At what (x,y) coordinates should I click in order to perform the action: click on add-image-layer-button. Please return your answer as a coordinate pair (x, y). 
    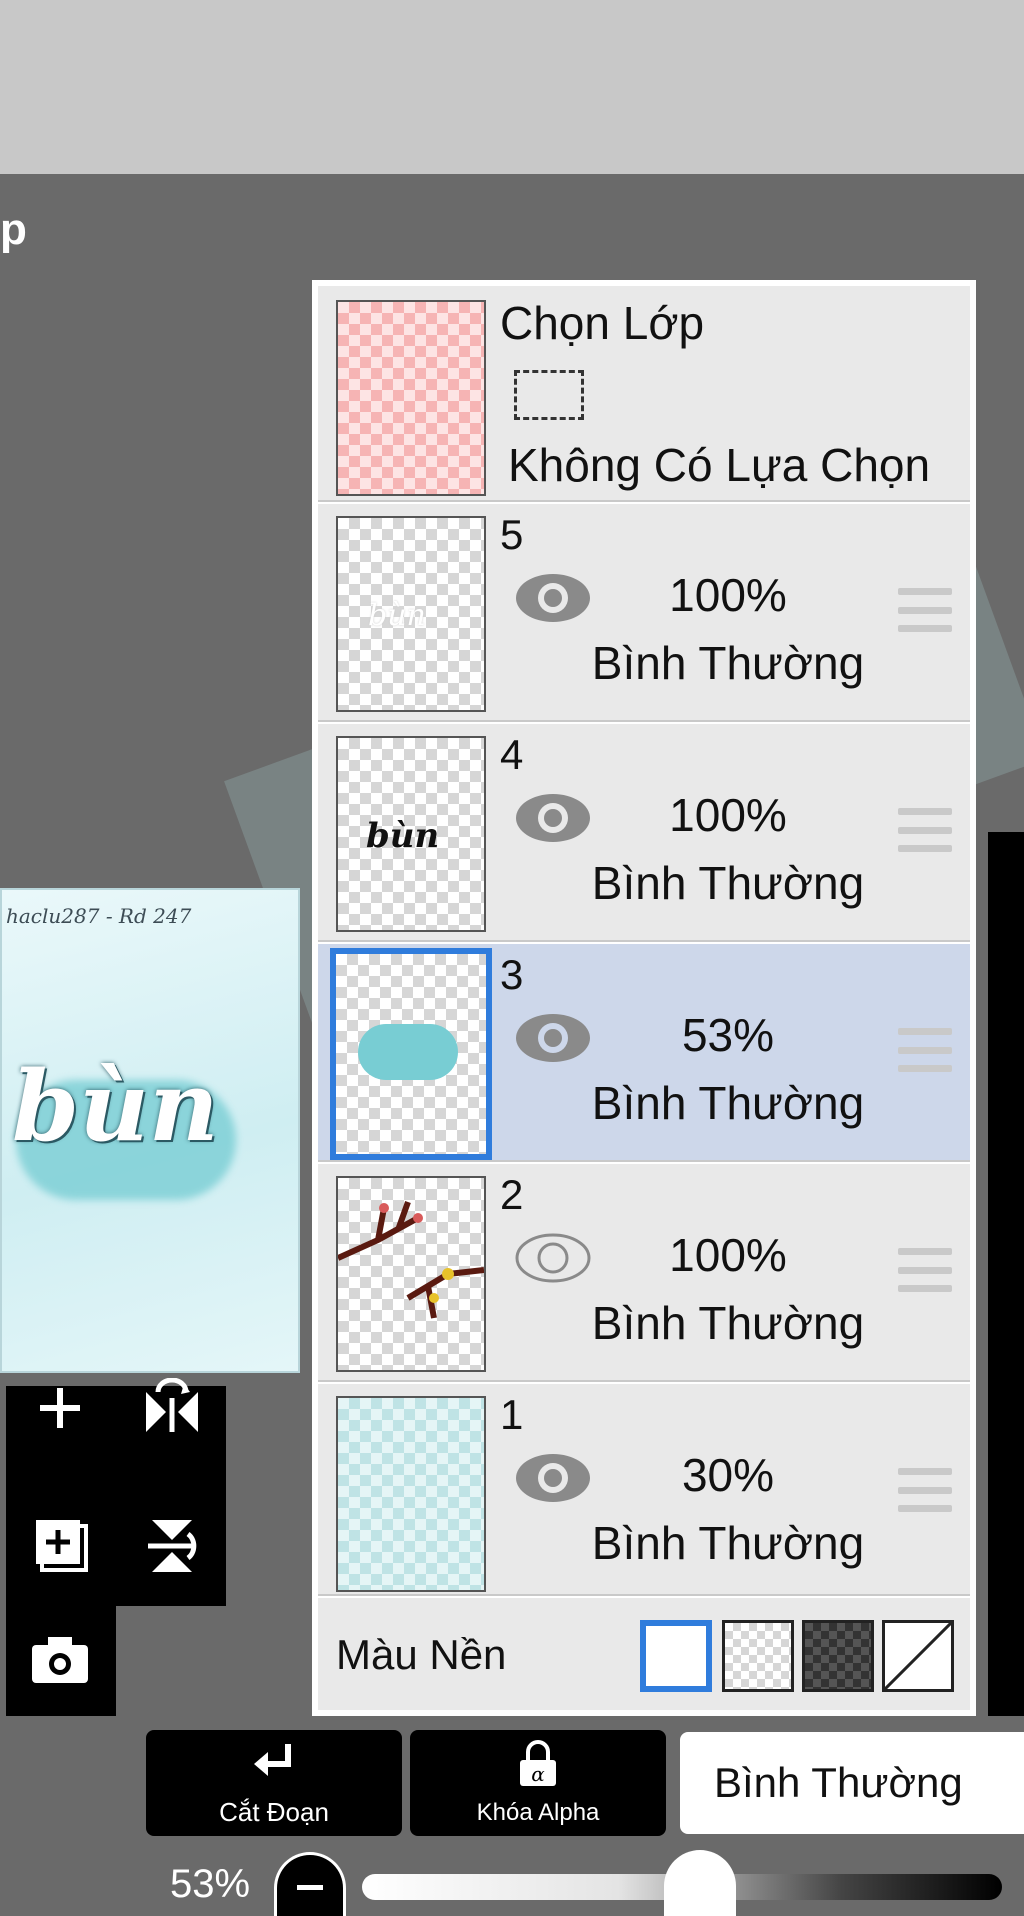
    Looking at the image, I should click on (60, 1546).